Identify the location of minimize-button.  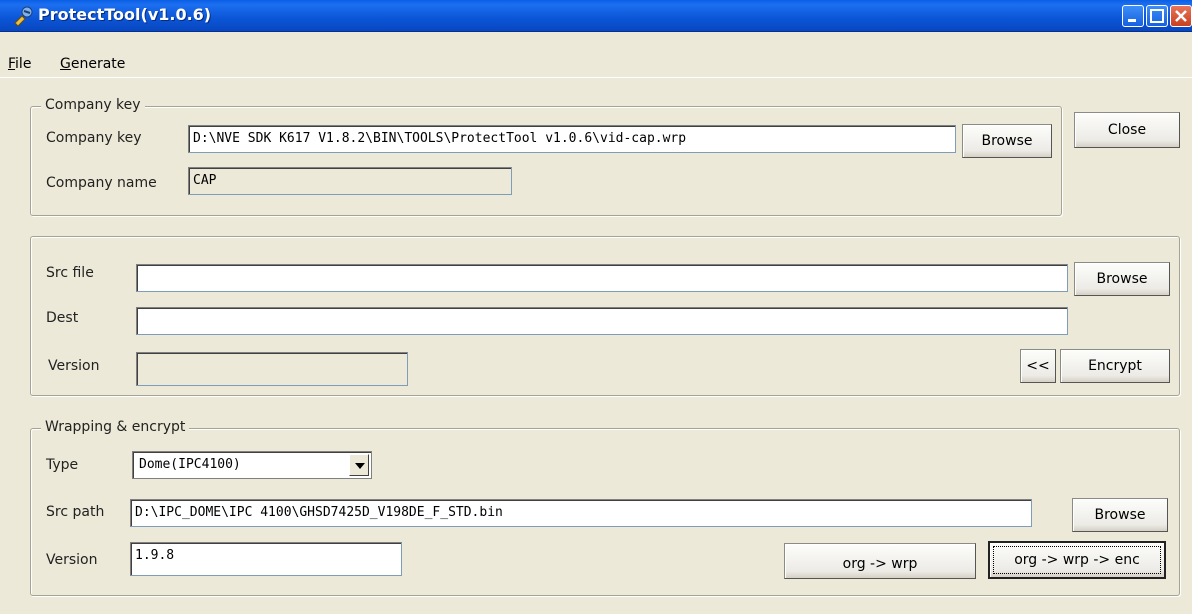
(1133, 16).